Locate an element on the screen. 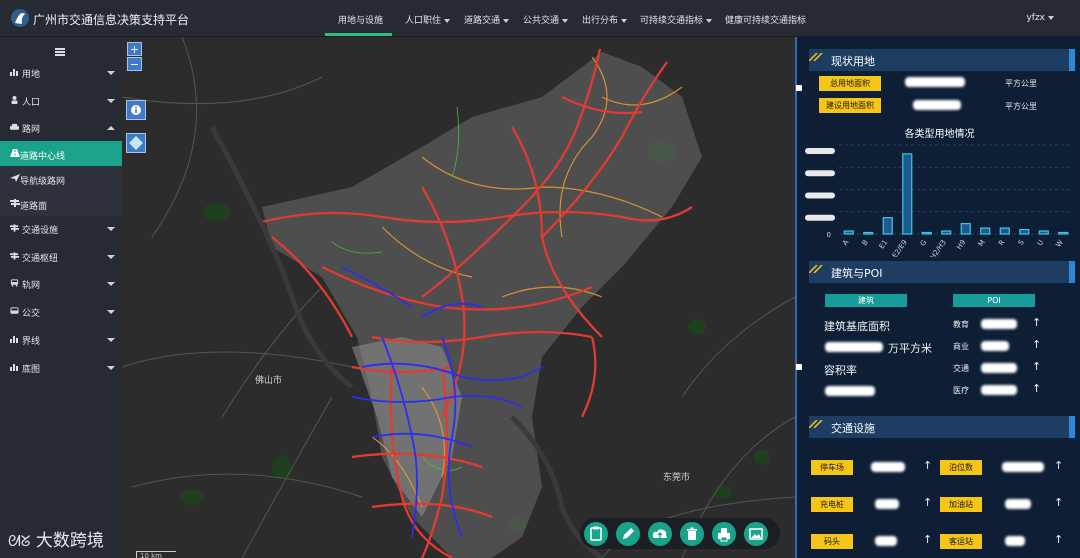 Image resolution: width=1080 pixels, height=558 pixels. sidebar-item-population: 人口 is located at coordinates (61, 100).